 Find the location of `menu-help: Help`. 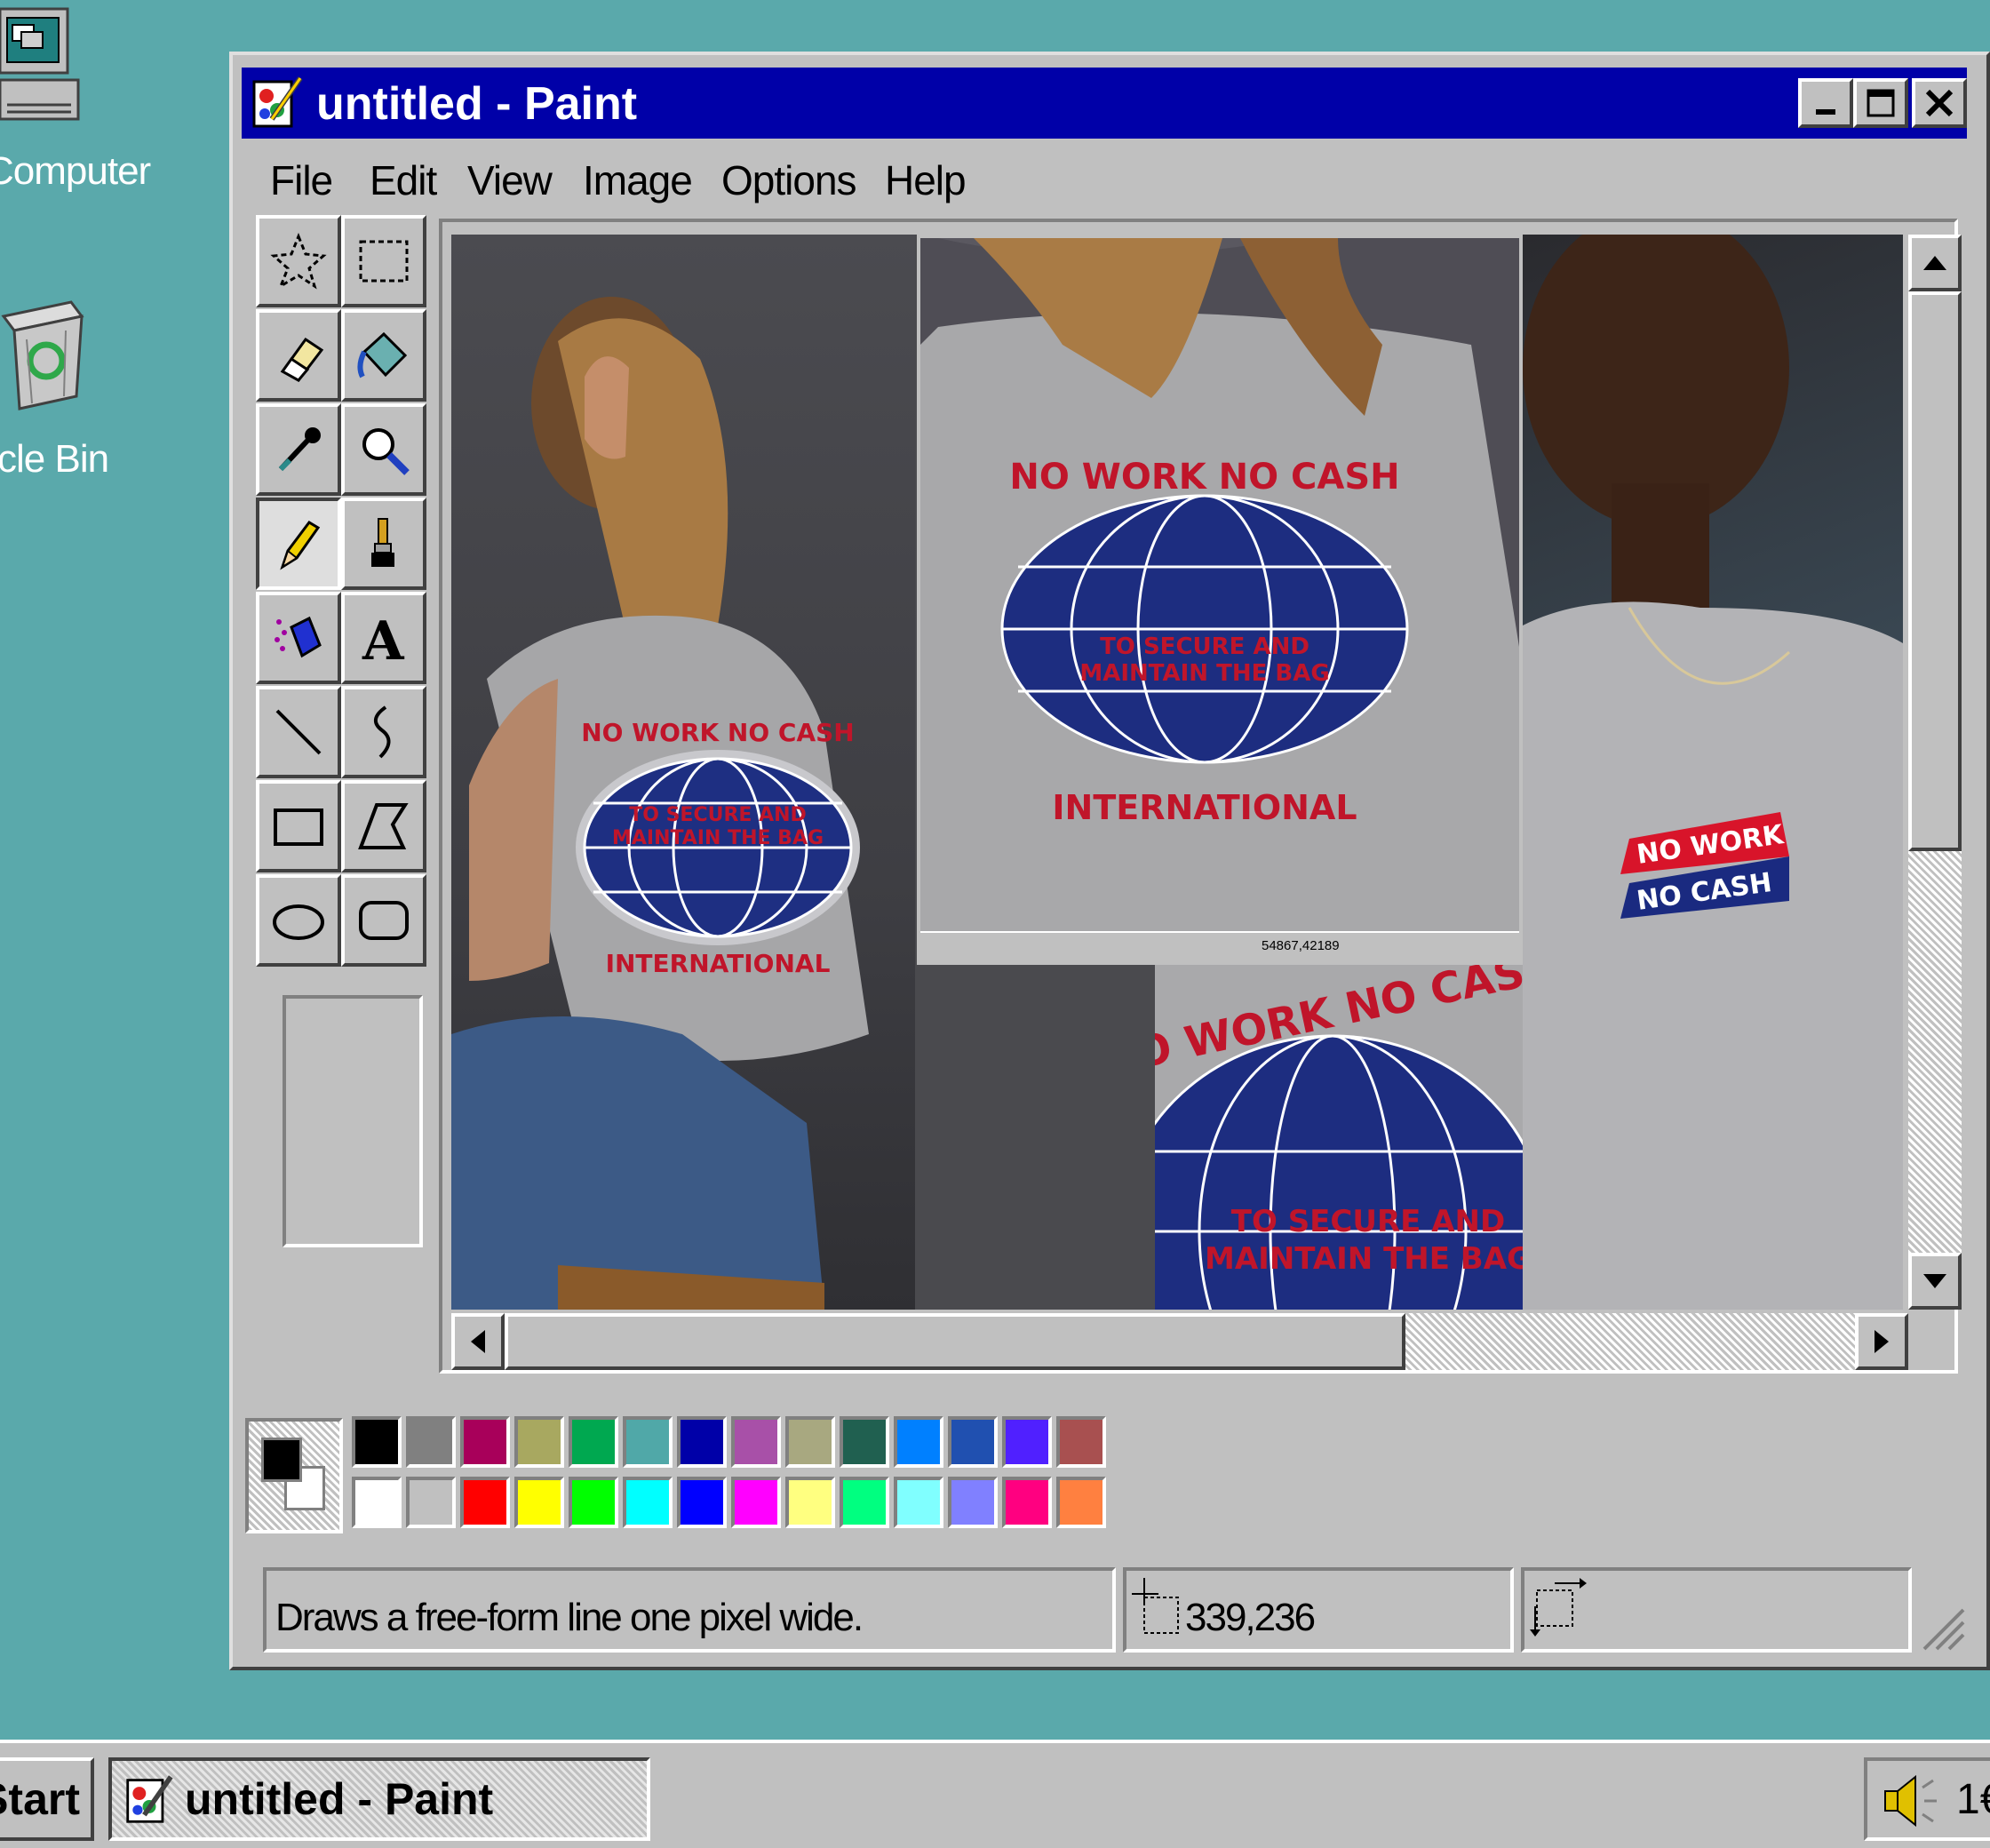

menu-help: Help is located at coordinates (926, 180).